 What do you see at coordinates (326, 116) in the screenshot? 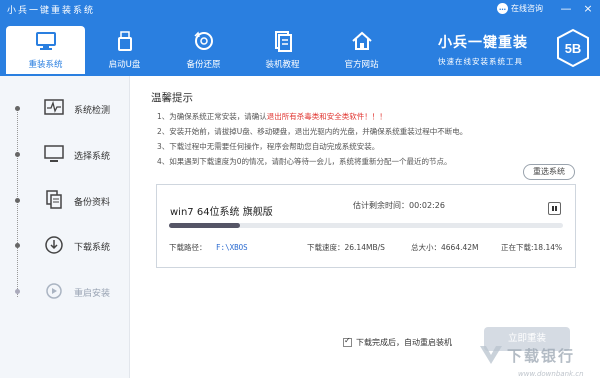
I see `tip-warning: 退出所有杀毒类和安全类软件！！！` at bounding box center [326, 116].